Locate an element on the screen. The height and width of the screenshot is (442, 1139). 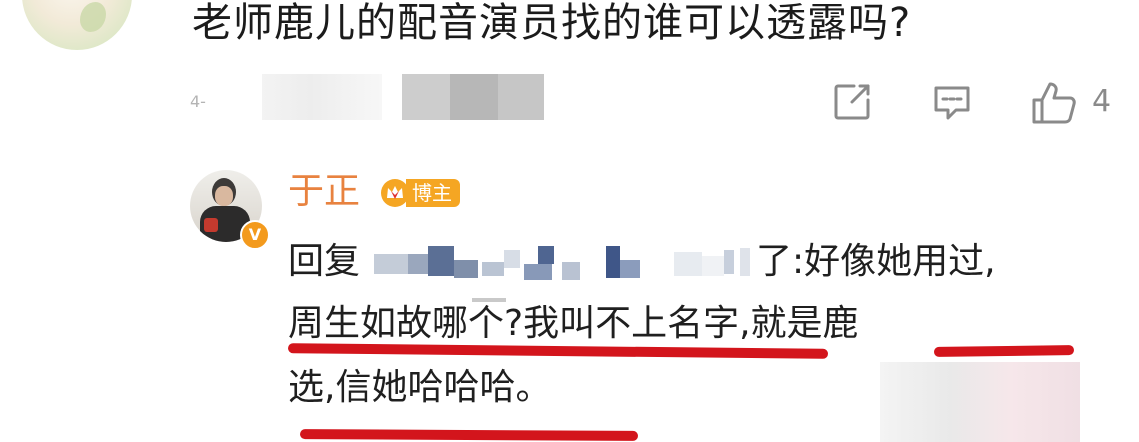
comment-icon is located at coordinates (952, 103).